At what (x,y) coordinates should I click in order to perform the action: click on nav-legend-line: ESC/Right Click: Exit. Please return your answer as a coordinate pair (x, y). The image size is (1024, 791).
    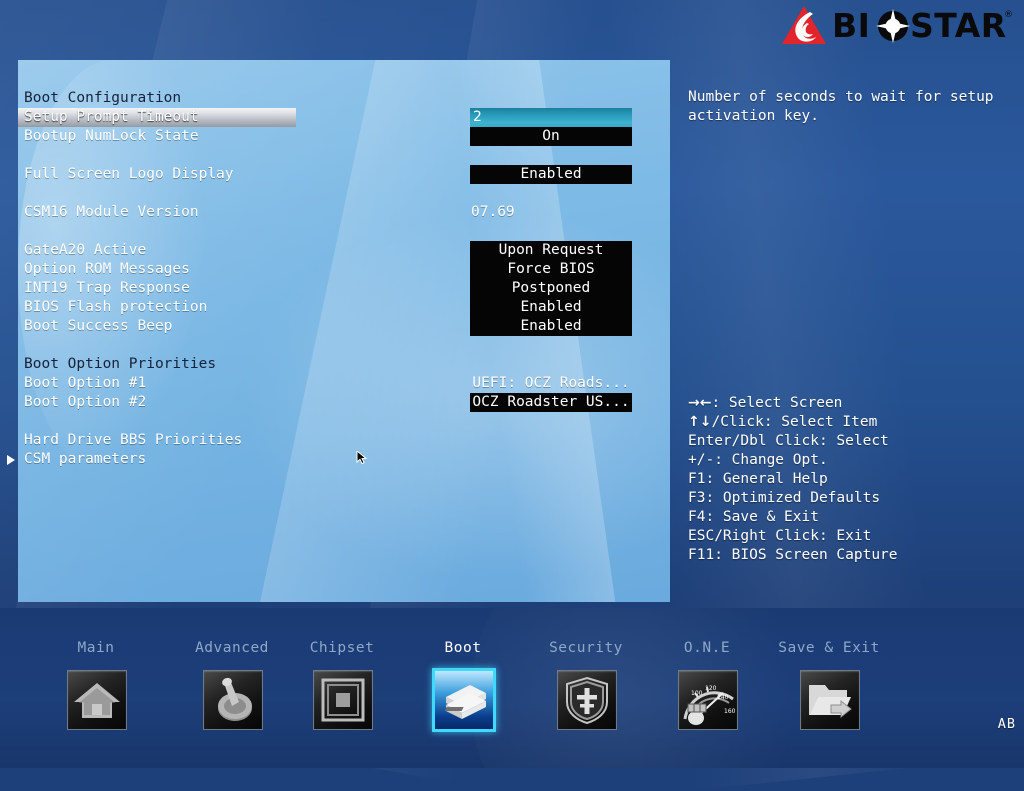
    Looking at the image, I should click on (780, 536).